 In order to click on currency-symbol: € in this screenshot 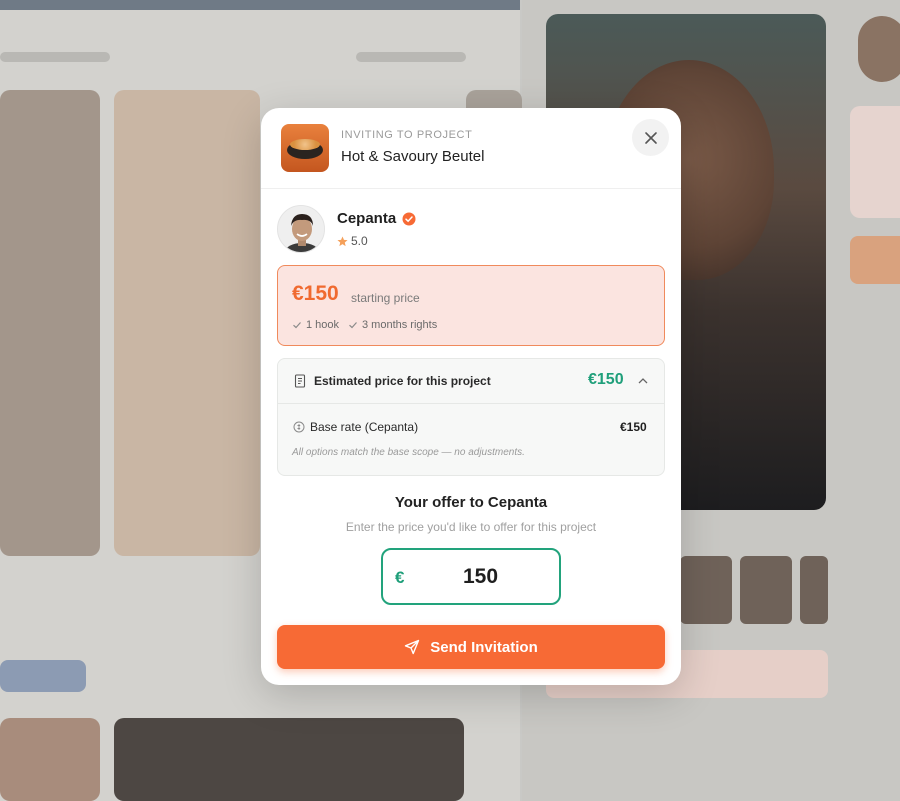, I will do `click(400, 577)`.